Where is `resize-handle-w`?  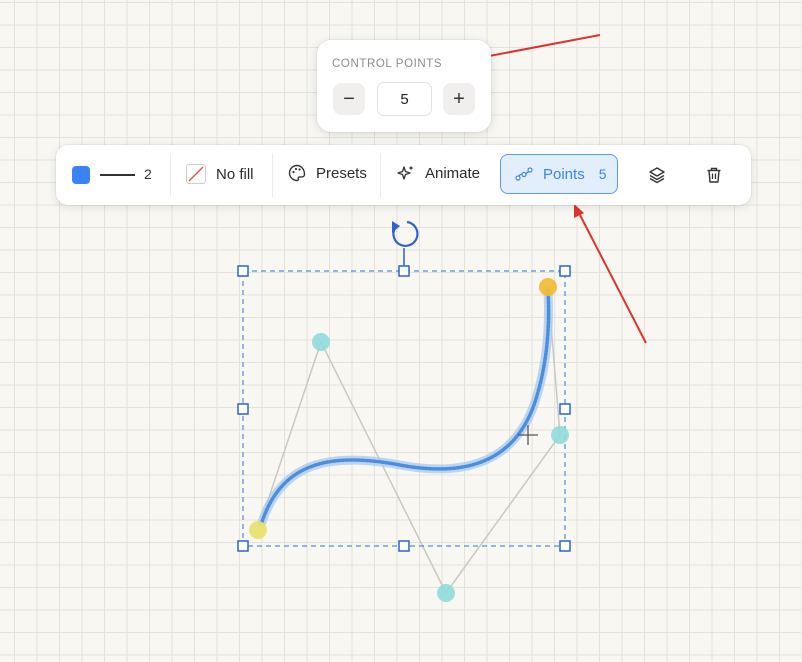
resize-handle-w is located at coordinates (243, 409).